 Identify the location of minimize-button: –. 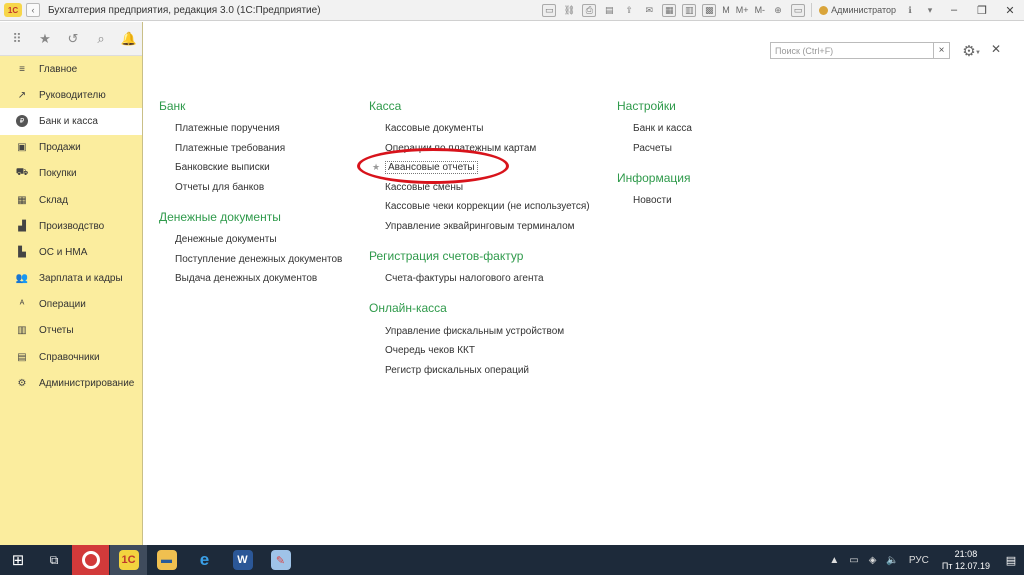
(954, 10).